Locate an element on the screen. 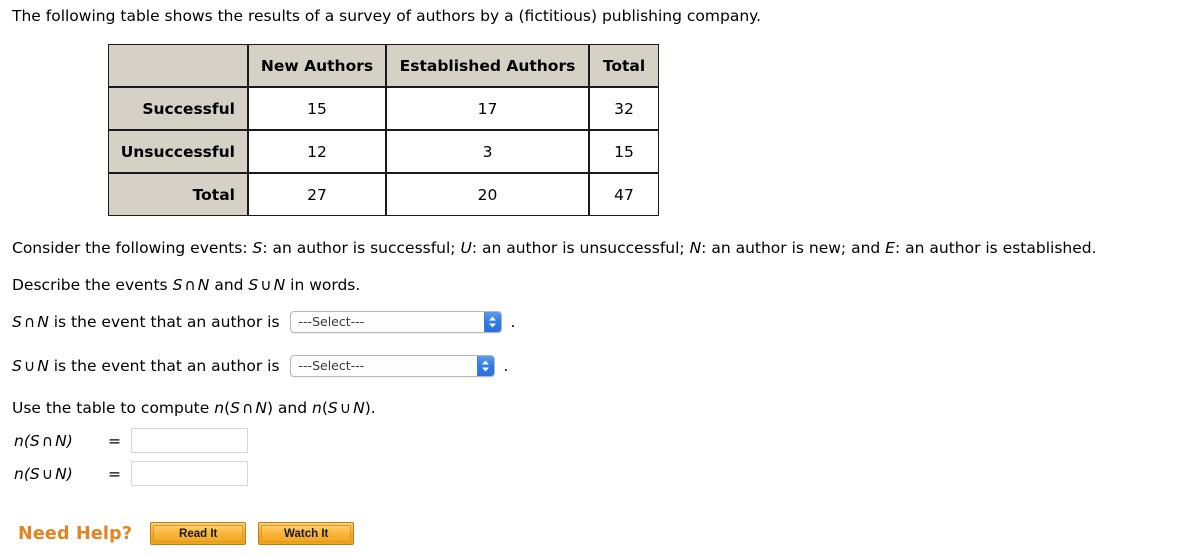 The height and width of the screenshot is (557, 1200). sel2-s: S is located at coordinates (17, 366).